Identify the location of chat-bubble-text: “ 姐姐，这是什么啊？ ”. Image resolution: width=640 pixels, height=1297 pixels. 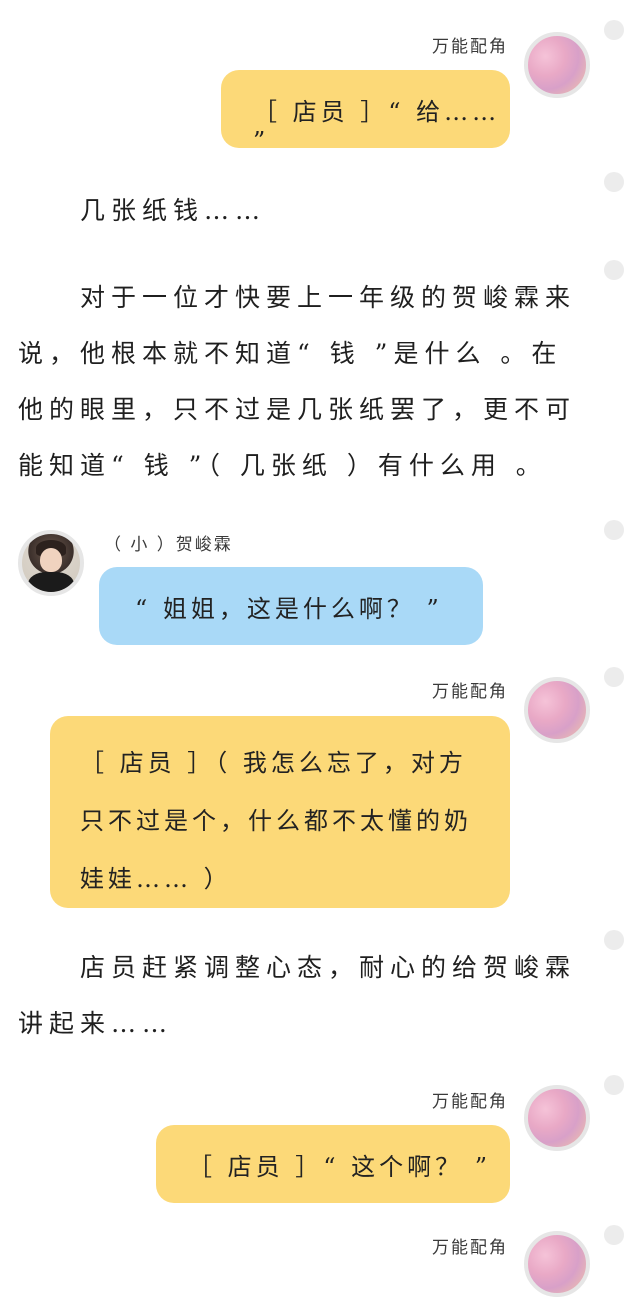
(289, 609).